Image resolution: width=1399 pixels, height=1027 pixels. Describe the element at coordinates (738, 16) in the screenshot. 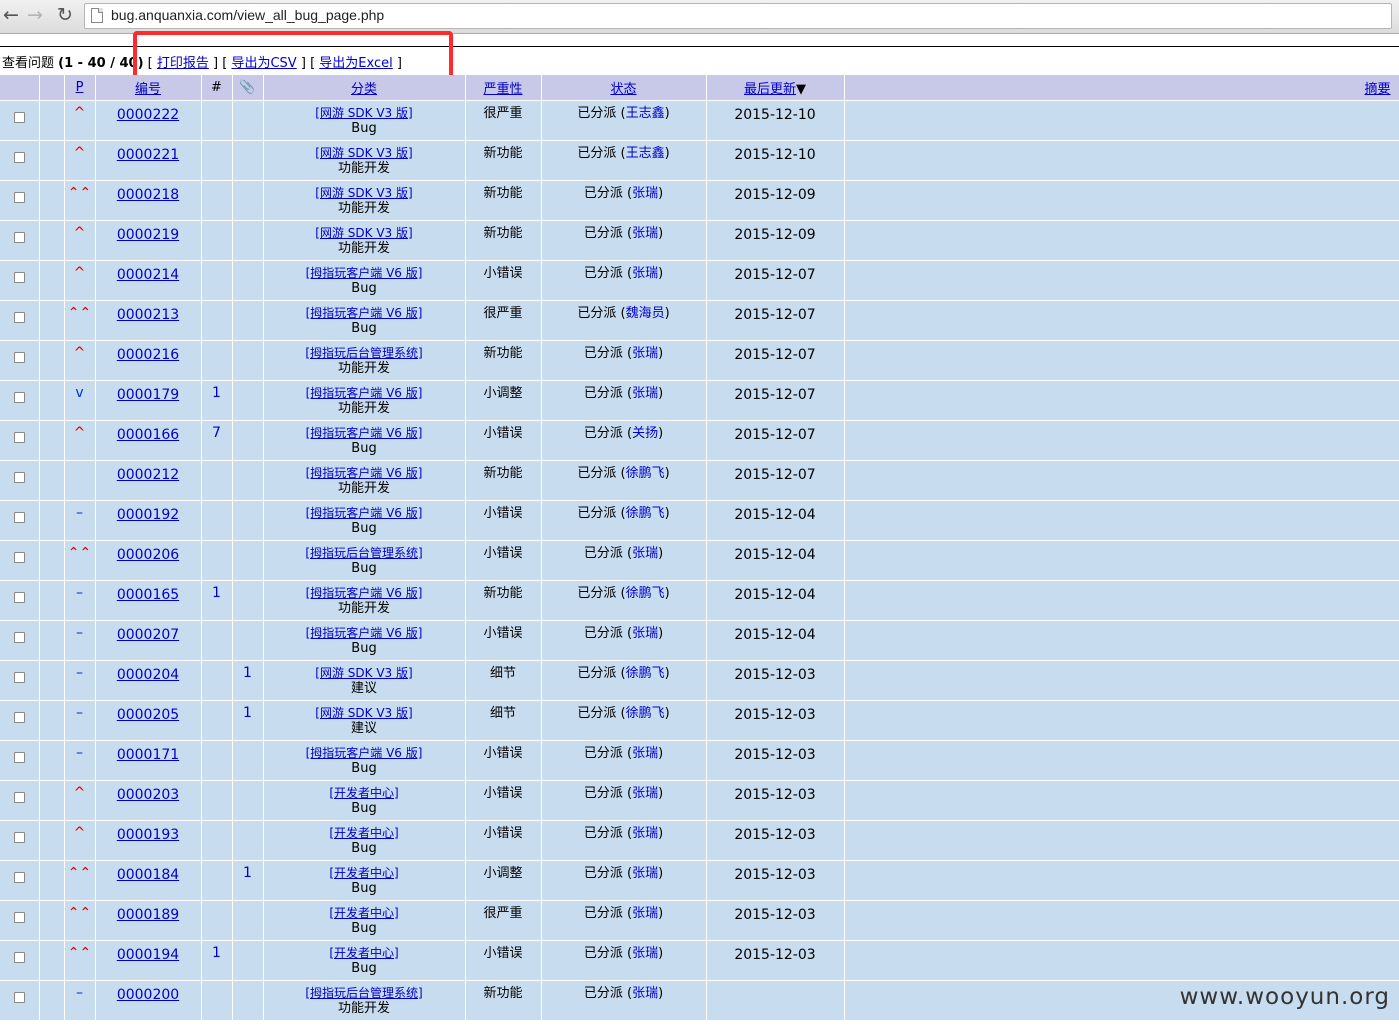

I see `address-bar: bug.anquanxia.com/view_all_bug_page.php` at that location.